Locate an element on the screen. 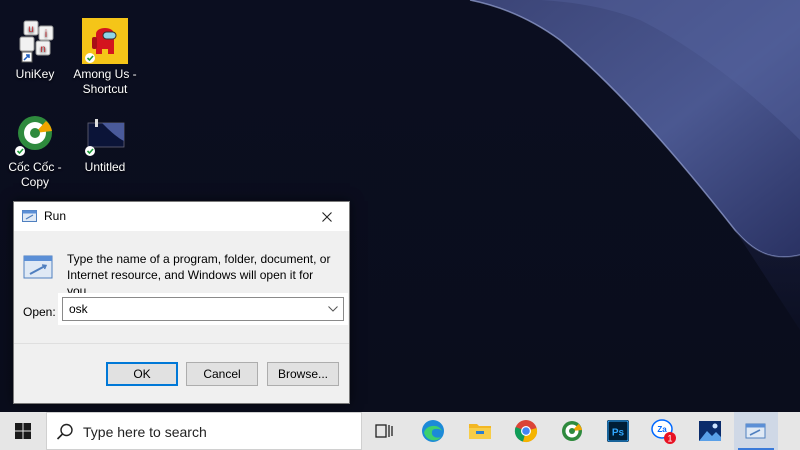  open-input is located at coordinates (191, 309).